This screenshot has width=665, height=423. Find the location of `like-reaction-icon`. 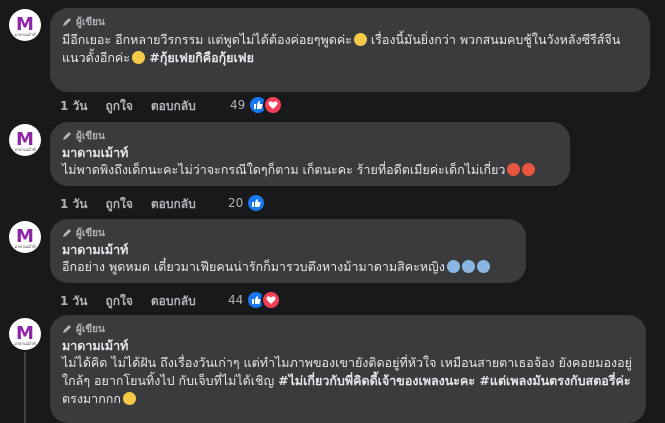

like-reaction-icon is located at coordinates (256, 203).